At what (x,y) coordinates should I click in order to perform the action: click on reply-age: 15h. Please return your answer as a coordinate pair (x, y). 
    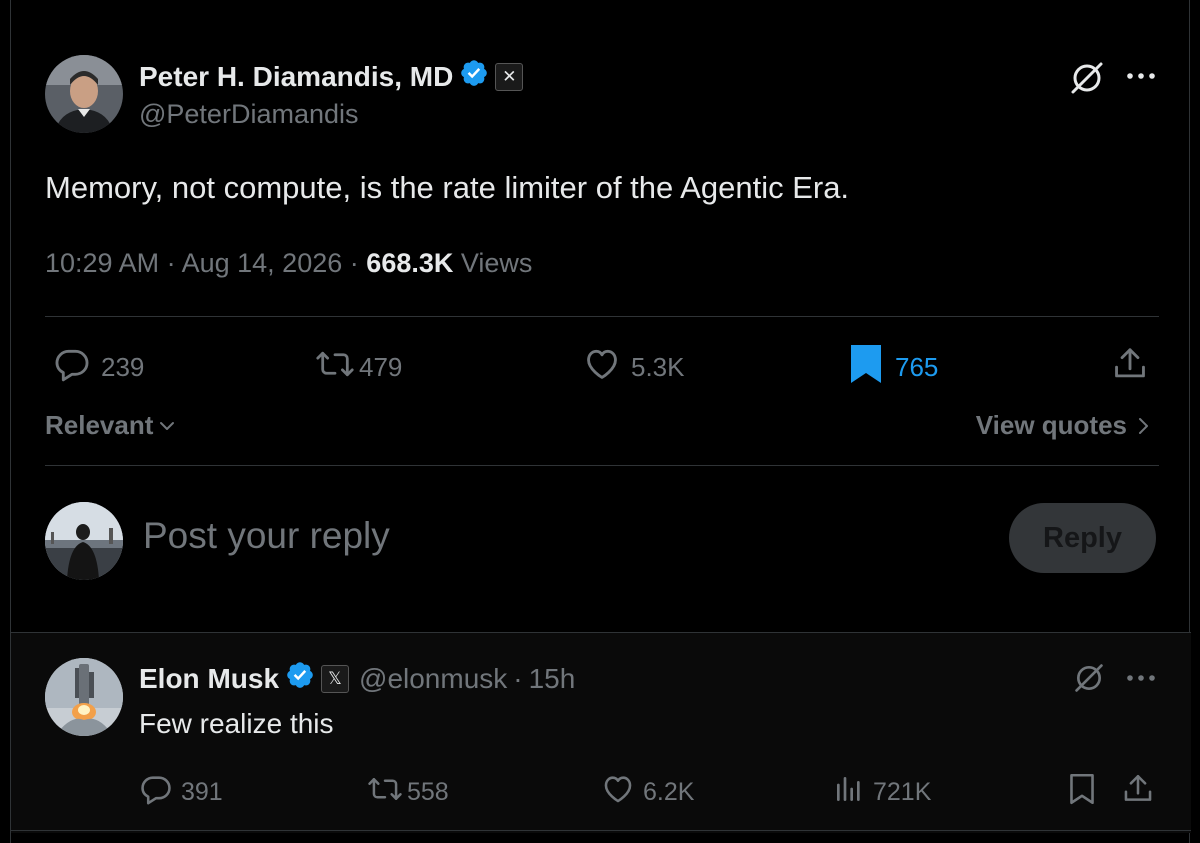
    Looking at the image, I should click on (552, 679).